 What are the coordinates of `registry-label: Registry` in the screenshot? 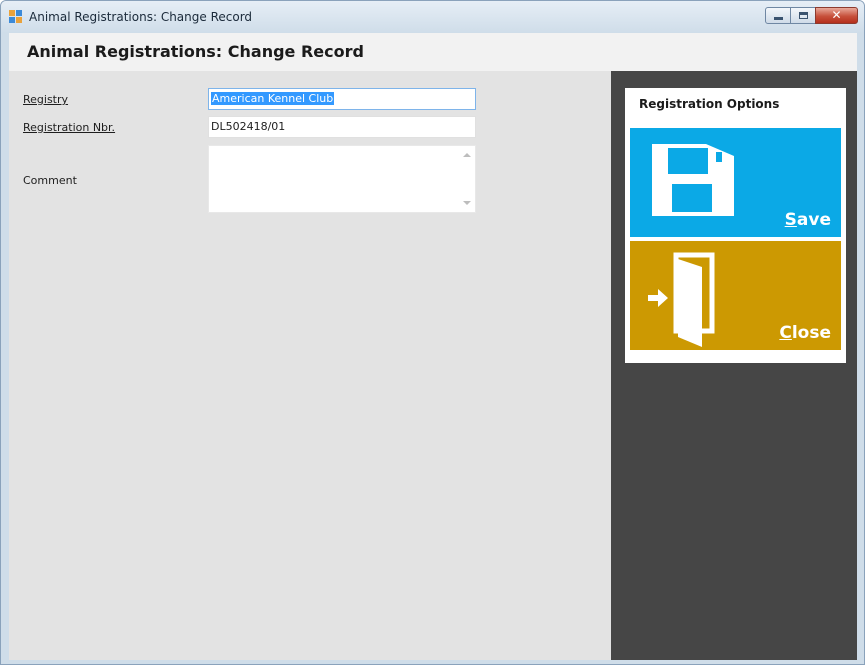 It's located at (46, 99).